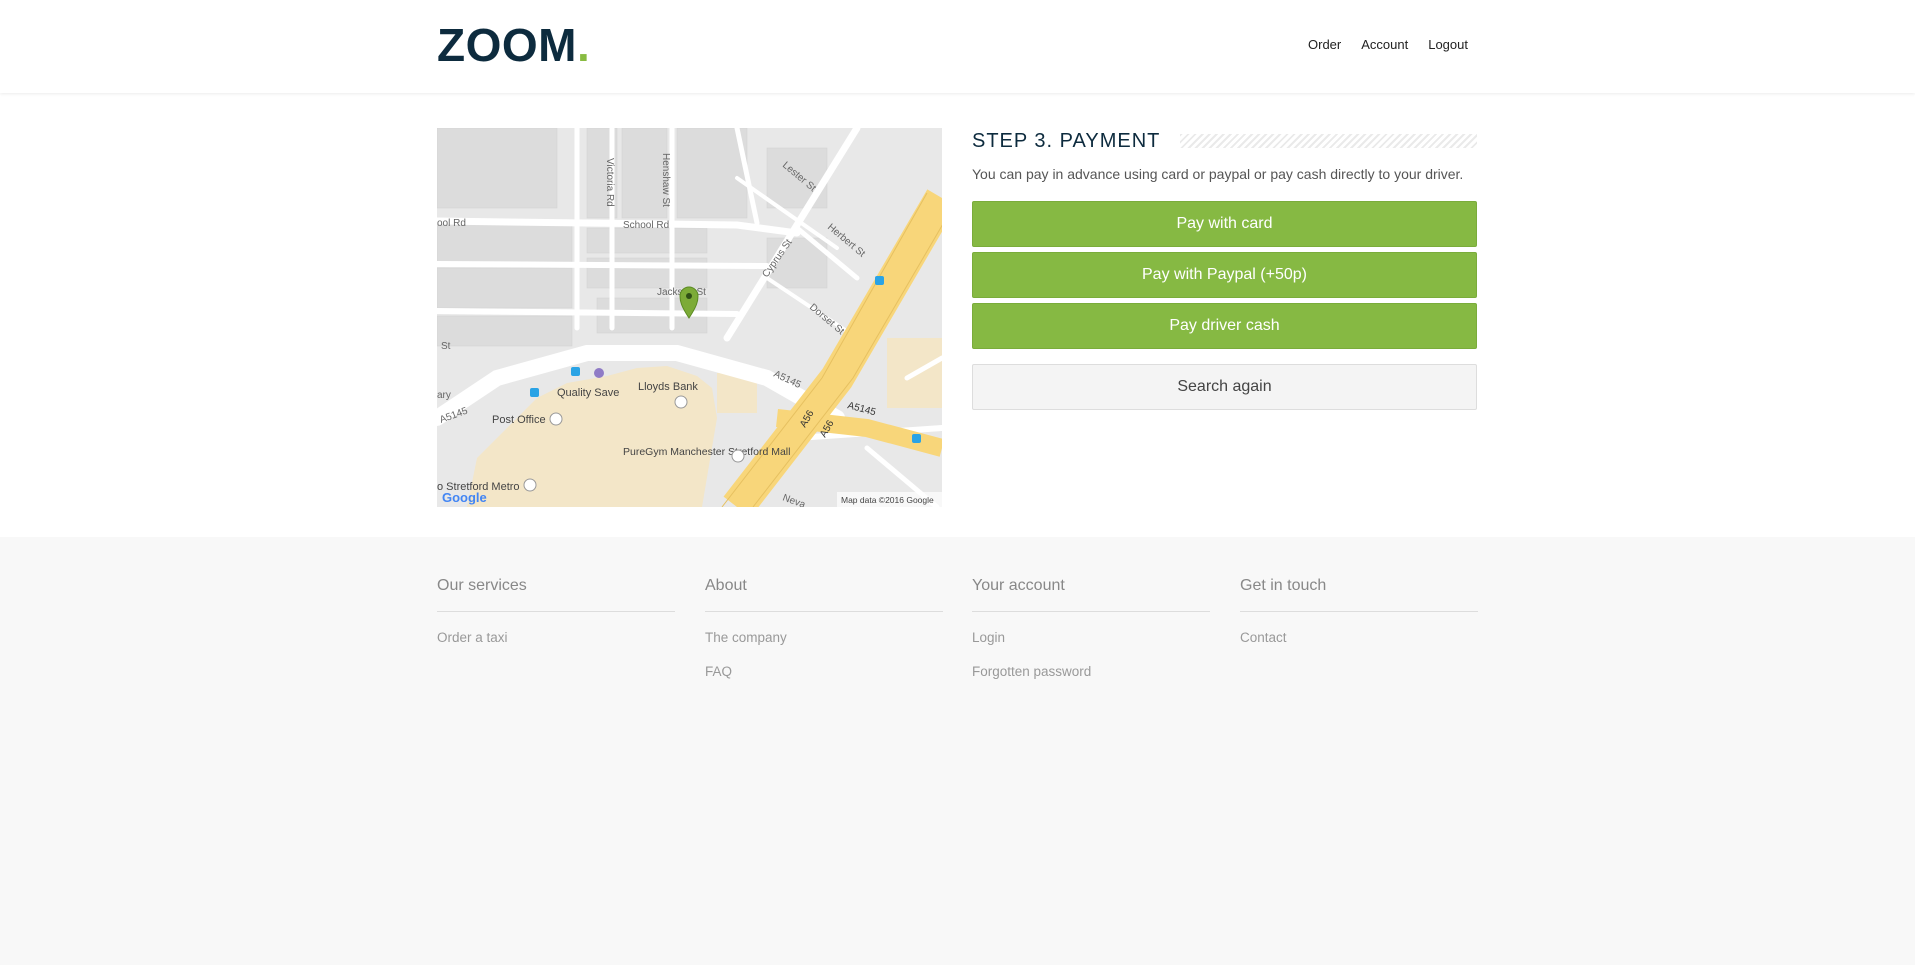 The height and width of the screenshot is (965, 1915). What do you see at coordinates (444, 395) in the screenshot?
I see `map-label-ary: ary` at bounding box center [444, 395].